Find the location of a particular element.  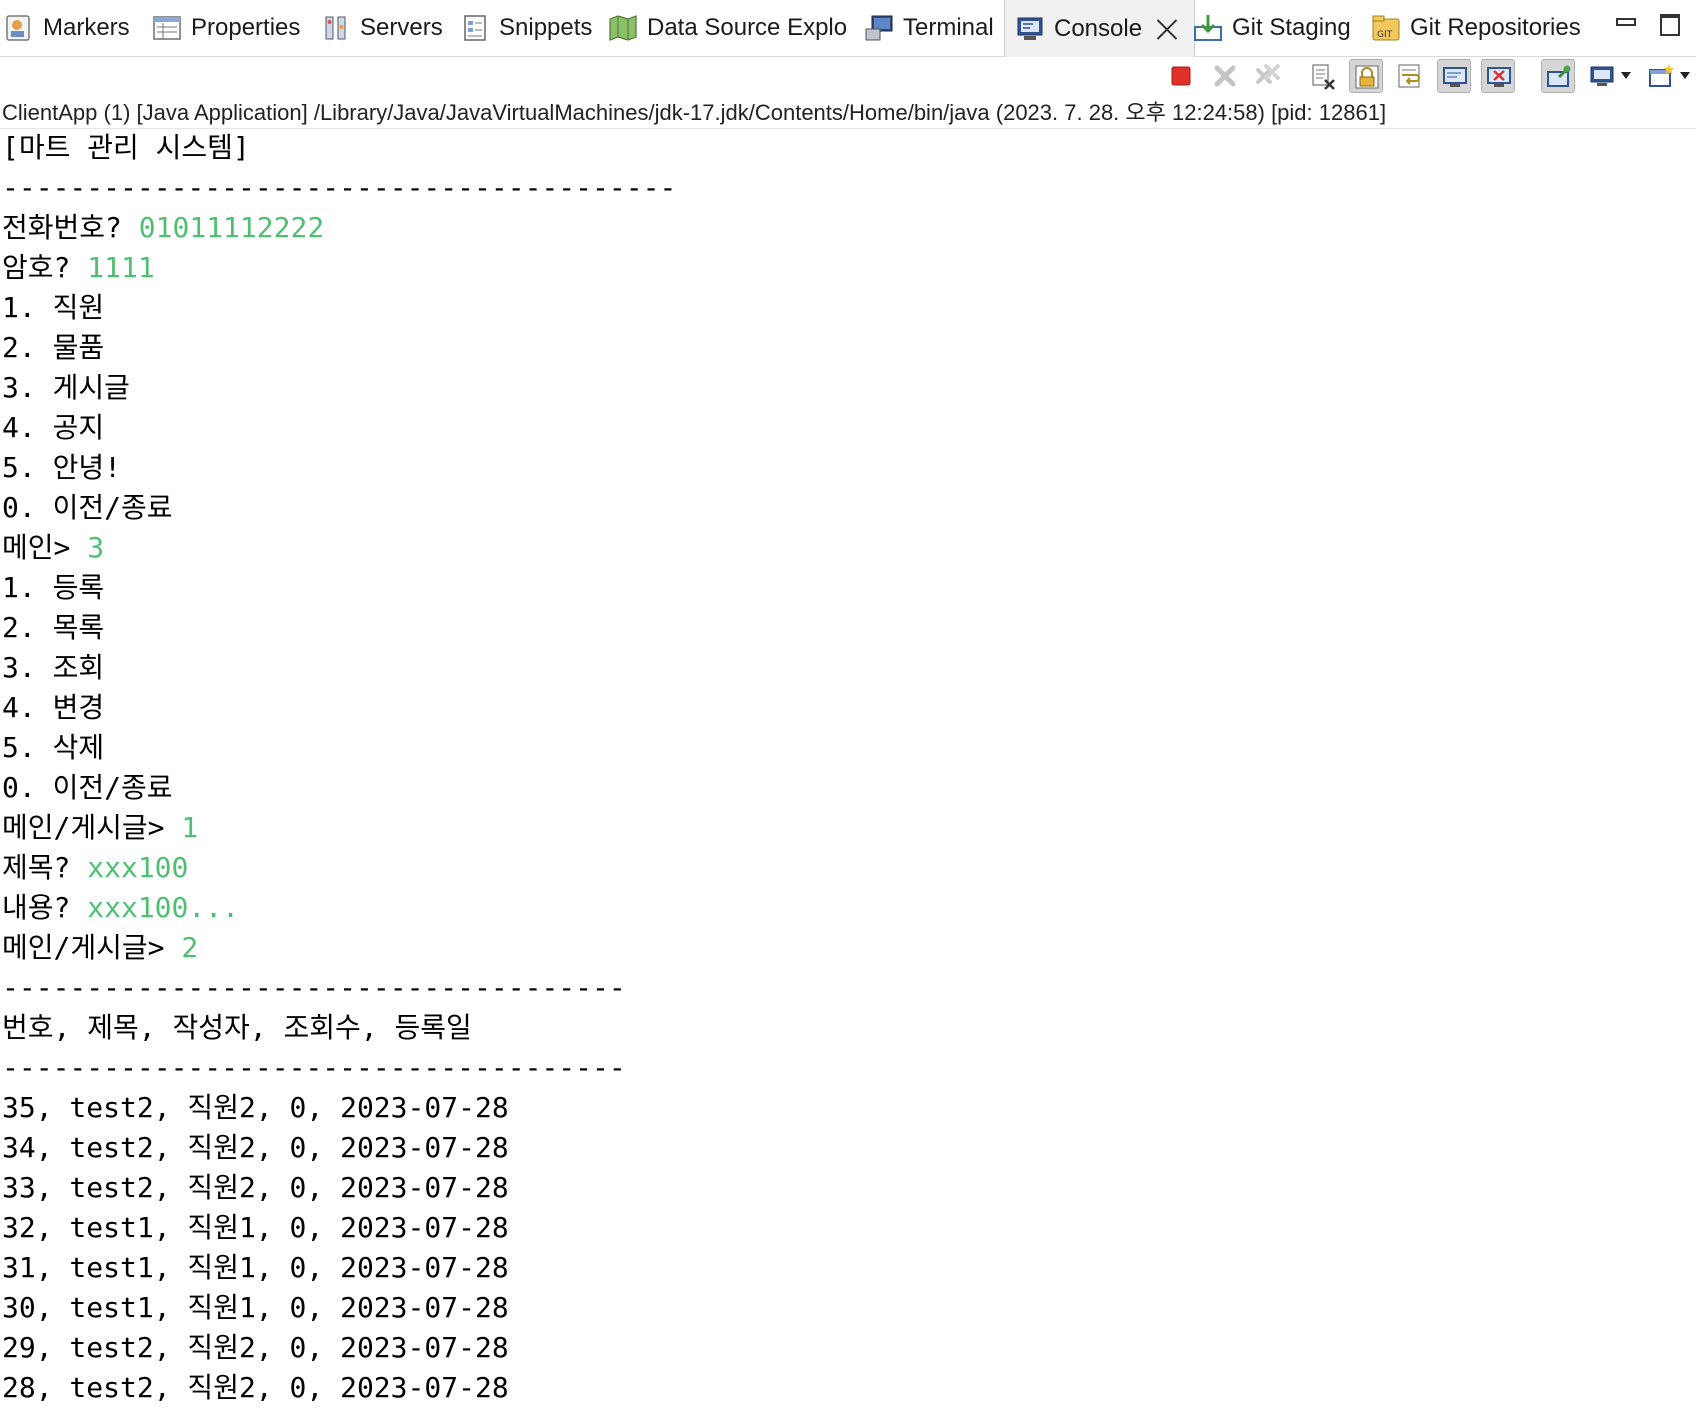

console-line: ---------------------------------------- is located at coordinates (847, 188).